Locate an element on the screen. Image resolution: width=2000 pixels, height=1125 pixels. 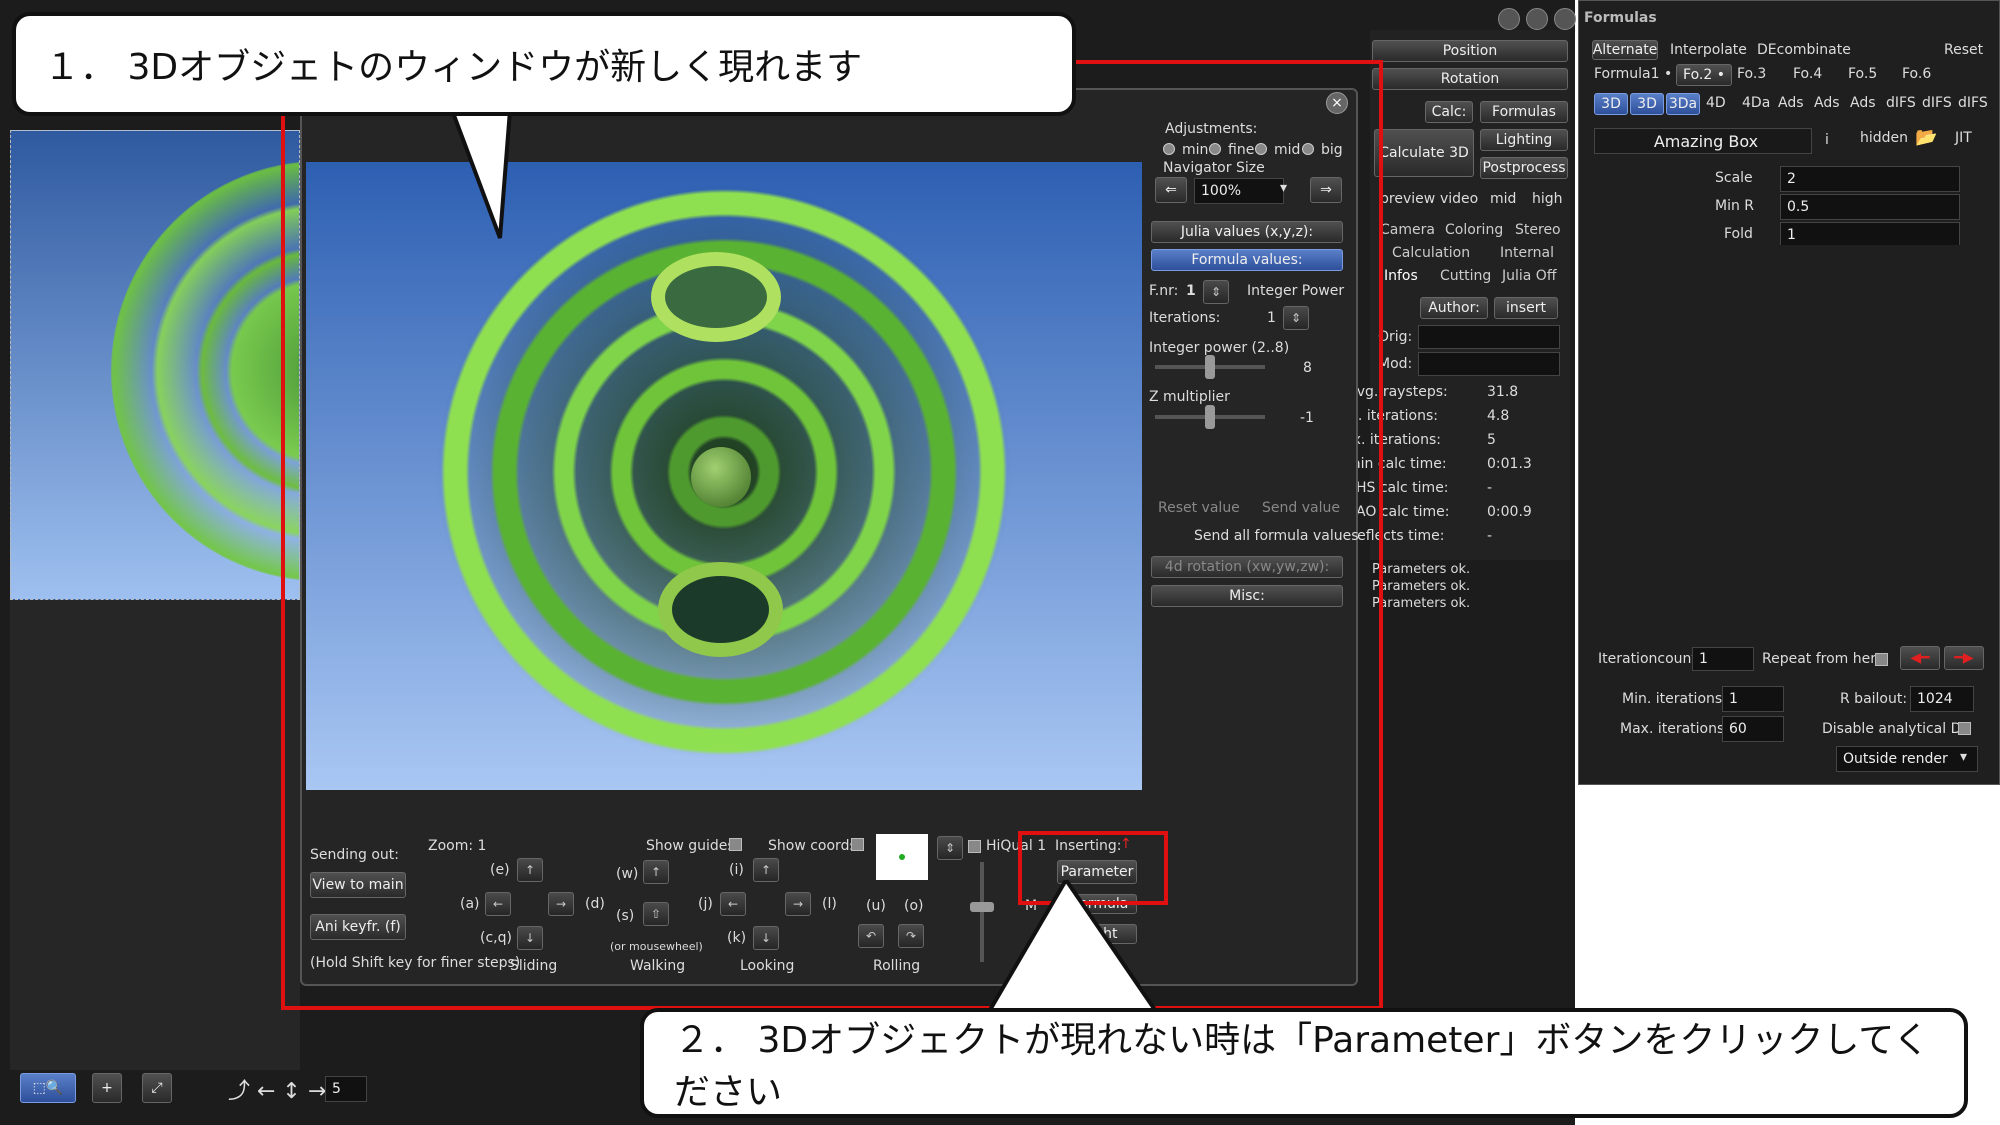
tab-julia-off: Julia Off is located at coordinates (1529, 276).